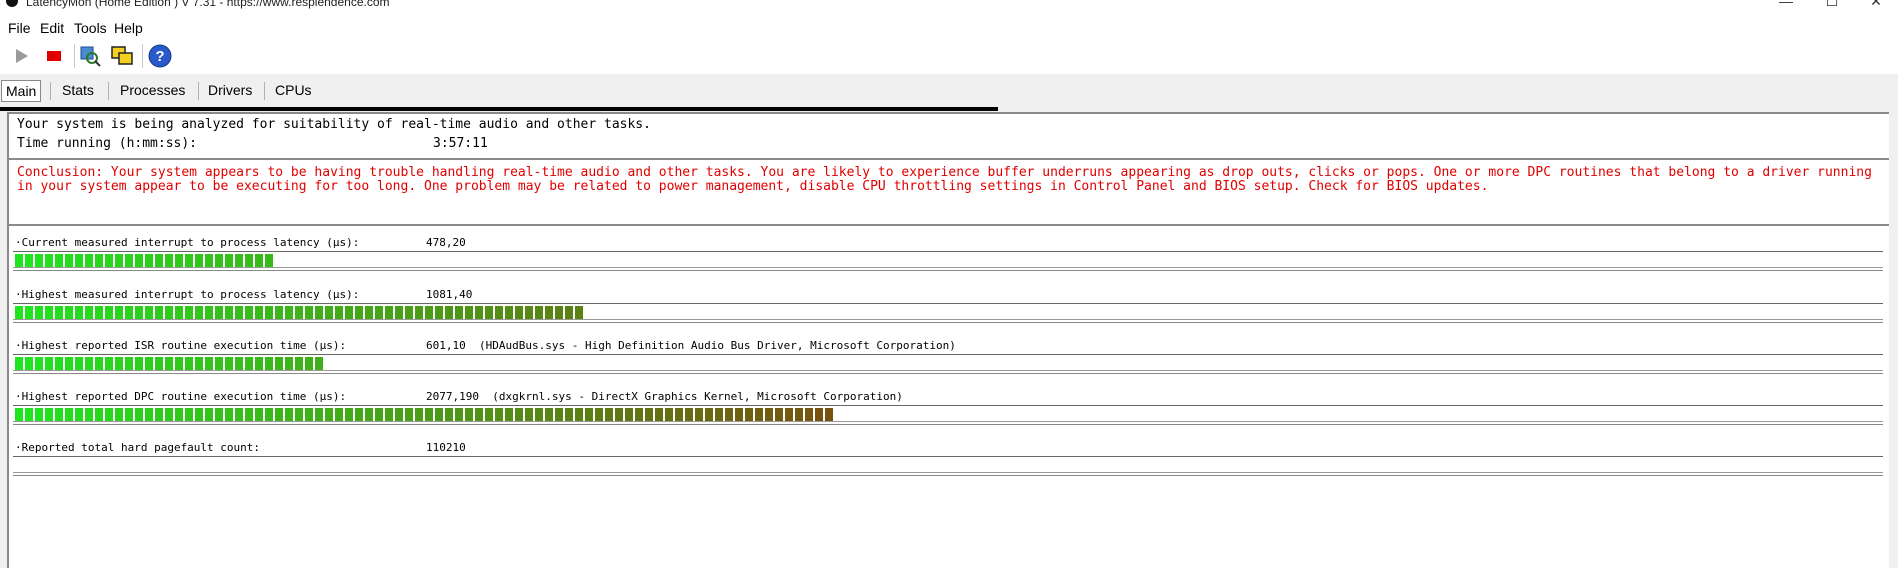 This screenshot has width=1898, height=568. What do you see at coordinates (54, 56) in the screenshot?
I see `stop-icon` at bounding box center [54, 56].